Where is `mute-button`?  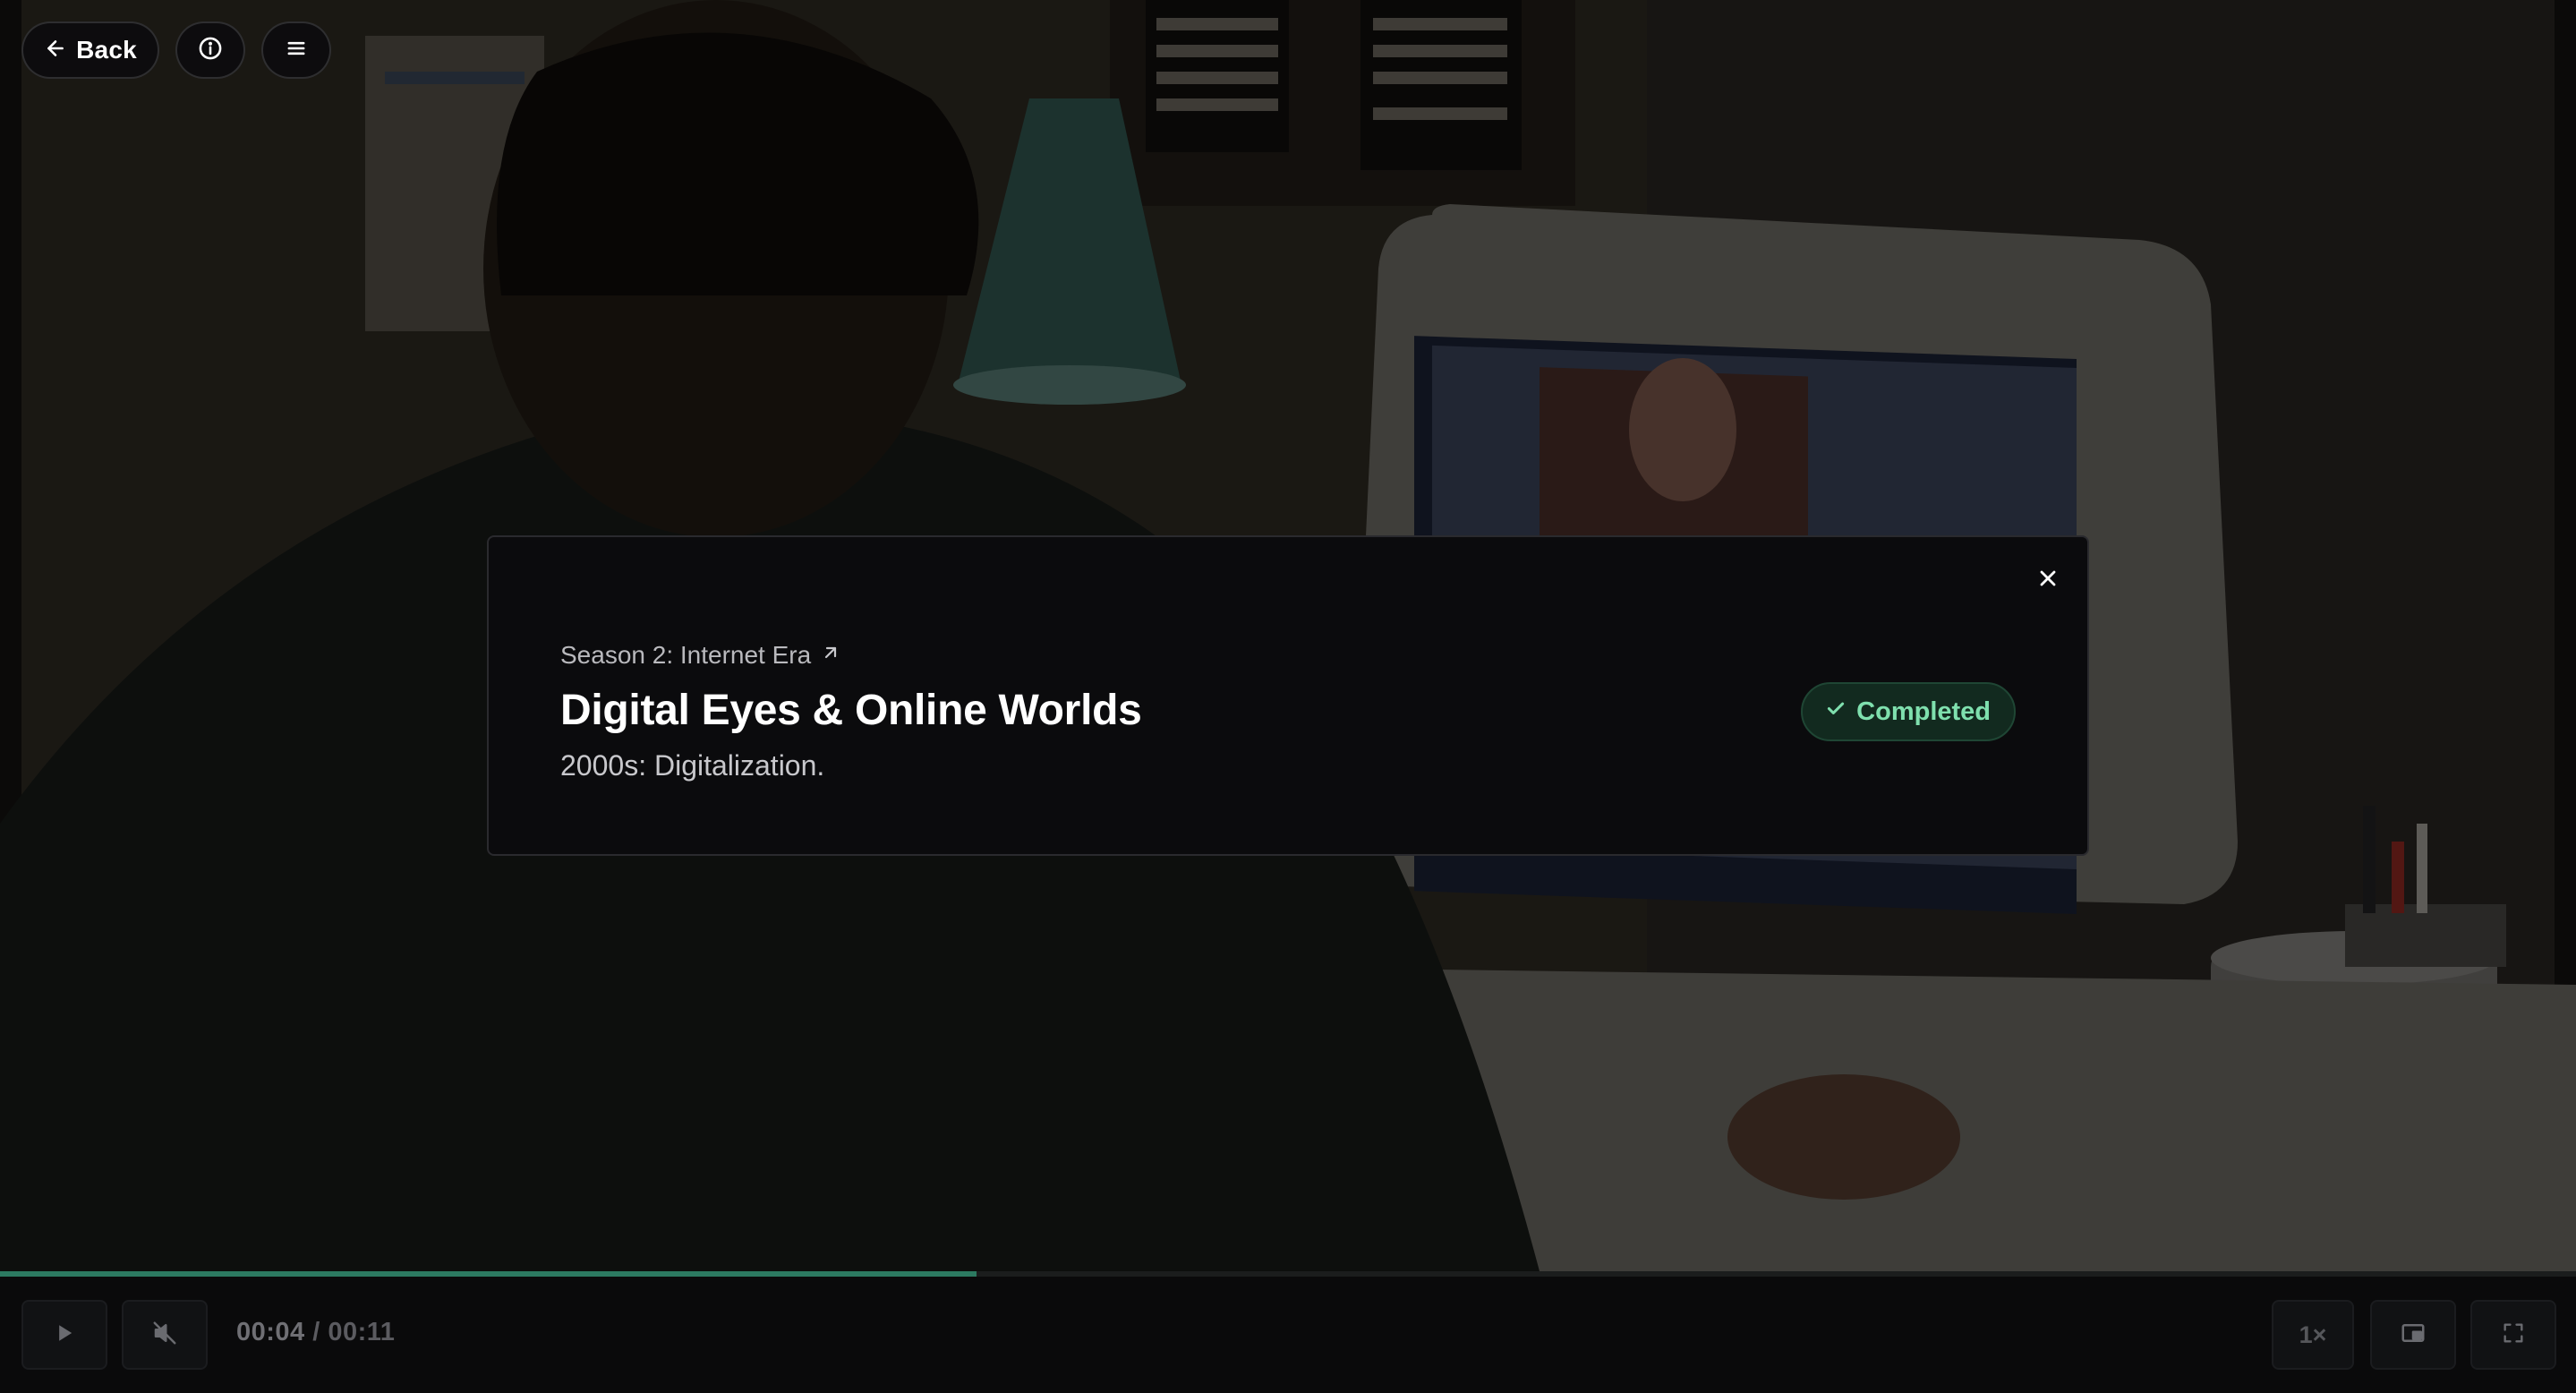
mute-button is located at coordinates (165, 1335).